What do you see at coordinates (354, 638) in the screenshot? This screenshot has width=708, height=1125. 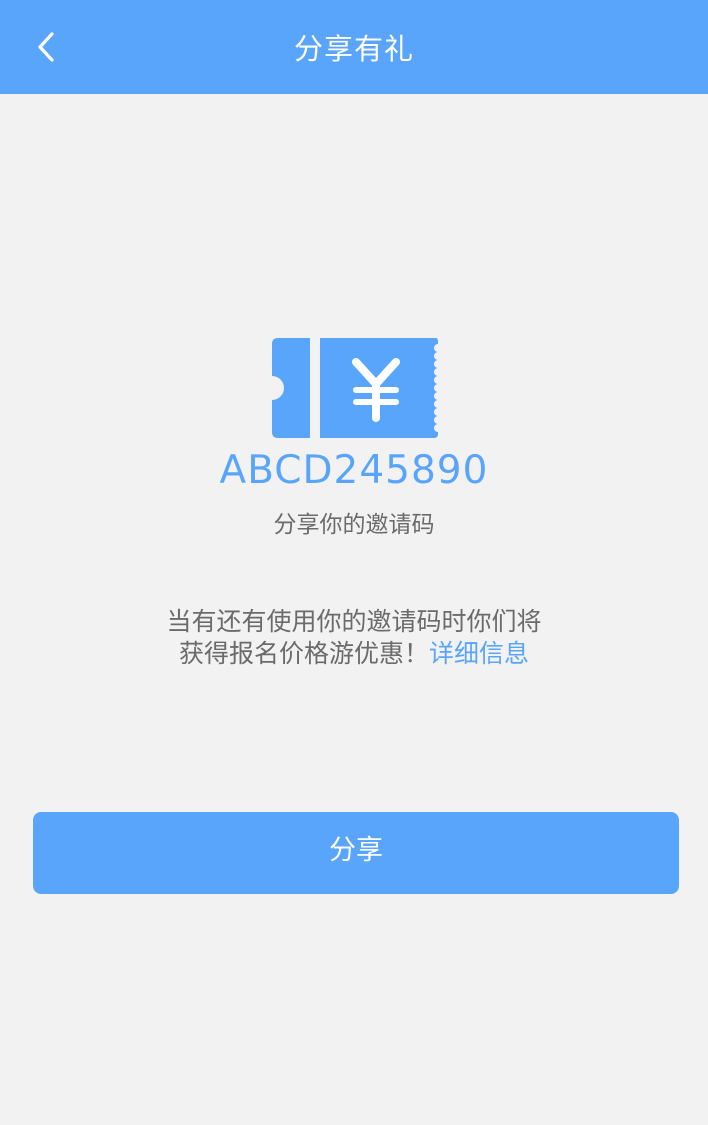 I see `reward-description: 当有还有使用你的邀请码时你们将 获得报名价格游优惠！详细信息` at bounding box center [354, 638].